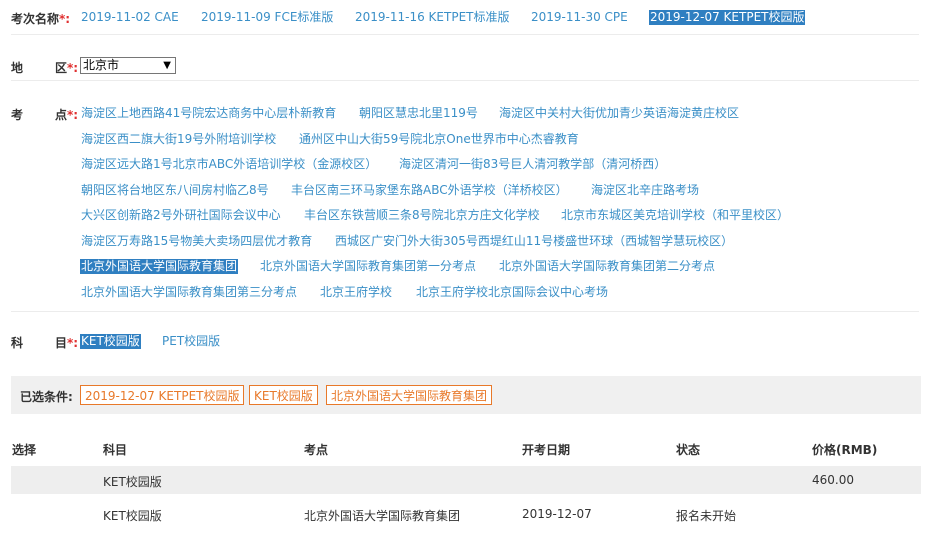 The width and height of the screenshot is (933, 539). What do you see at coordinates (115, 450) in the screenshot?
I see `table-header-subject: 科目` at bounding box center [115, 450].